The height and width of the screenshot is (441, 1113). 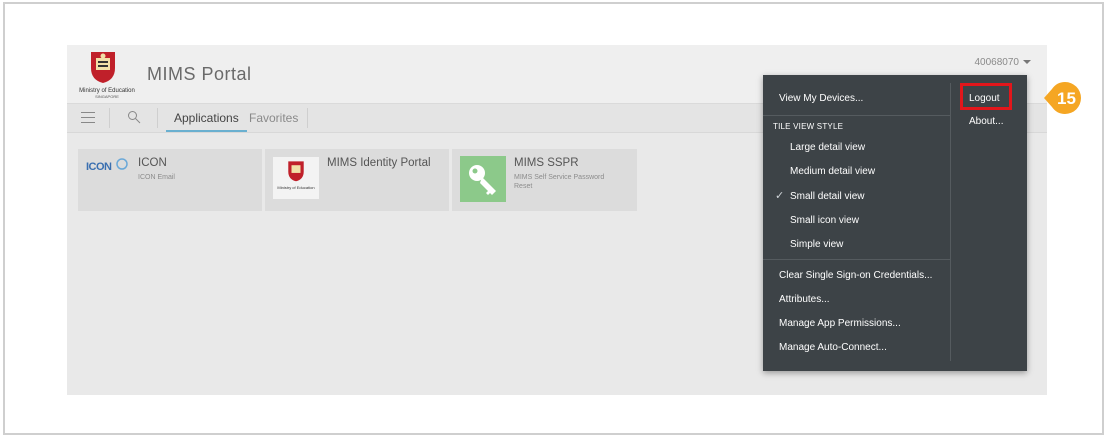 I want to click on step-number: 15, so click(x=1066, y=98).